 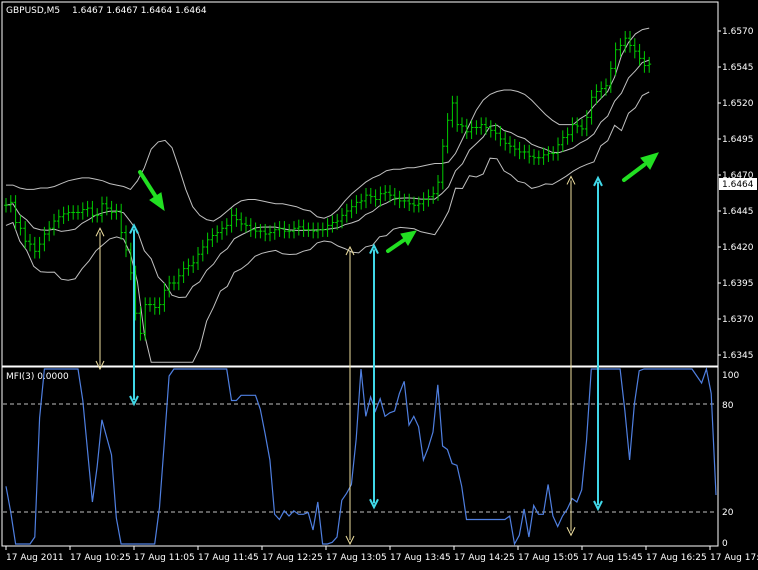 What do you see at coordinates (725, 544) in the screenshot?
I see `mfi-level-0-label: 0` at bounding box center [725, 544].